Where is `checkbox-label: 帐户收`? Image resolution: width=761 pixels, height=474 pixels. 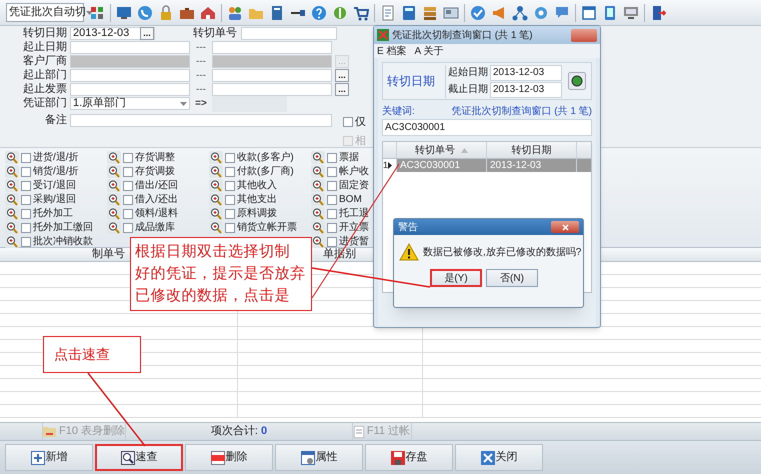
checkbox-label: 帐户收 is located at coordinates (354, 171).